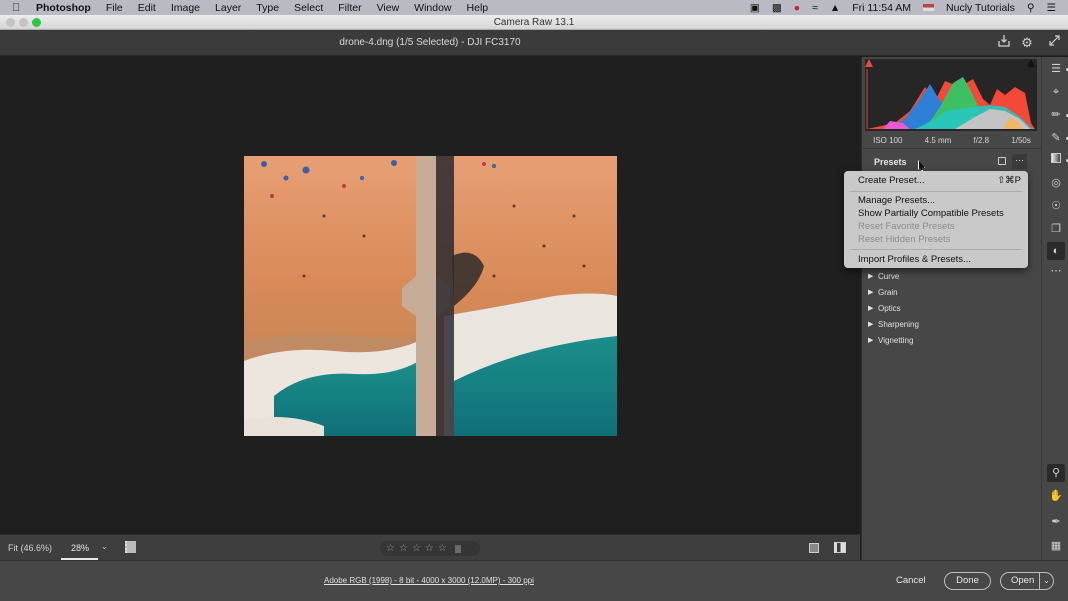  I want to click on settings-gear-icon: ⚙, so click(1027, 43).